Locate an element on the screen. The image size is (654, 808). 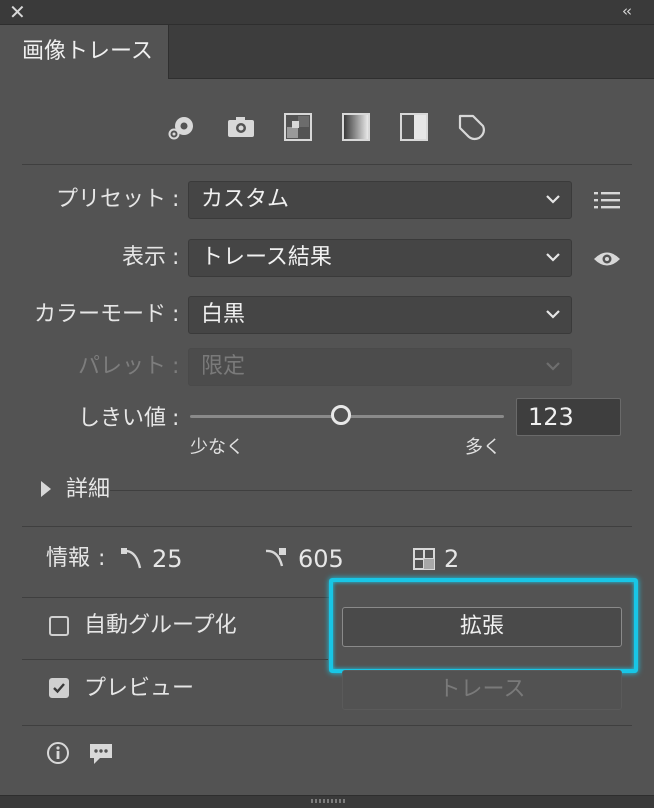
mode-dropdown: 白黒 is located at coordinates (380, 315).